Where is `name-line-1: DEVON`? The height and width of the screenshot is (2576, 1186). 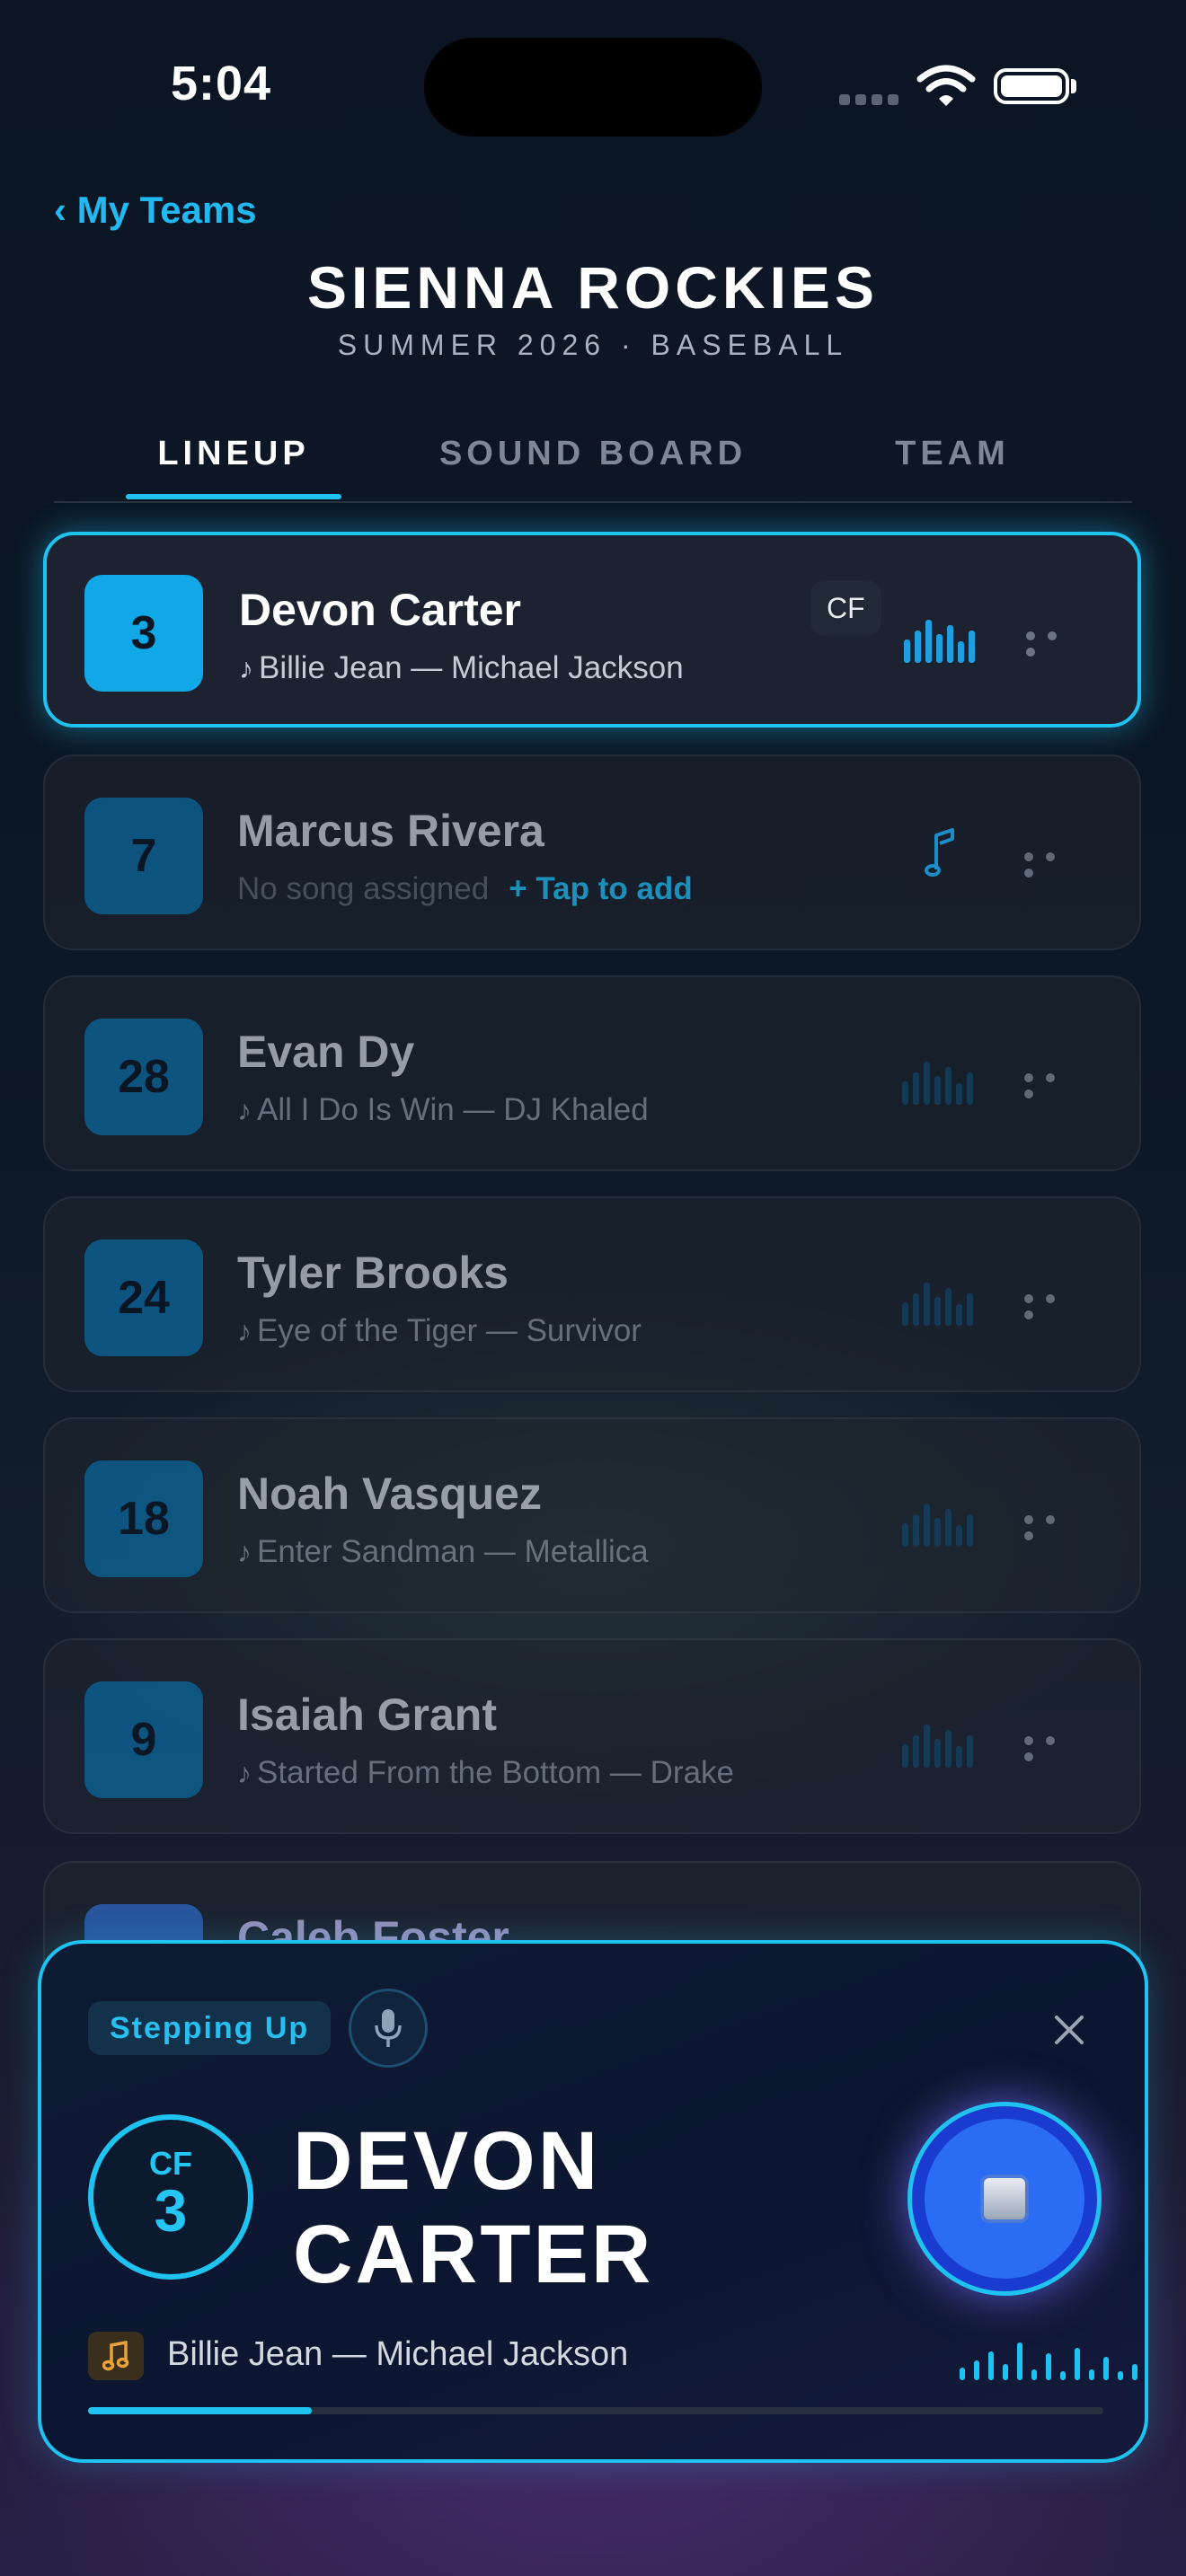
name-line-1: DEVON is located at coordinates (447, 2161).